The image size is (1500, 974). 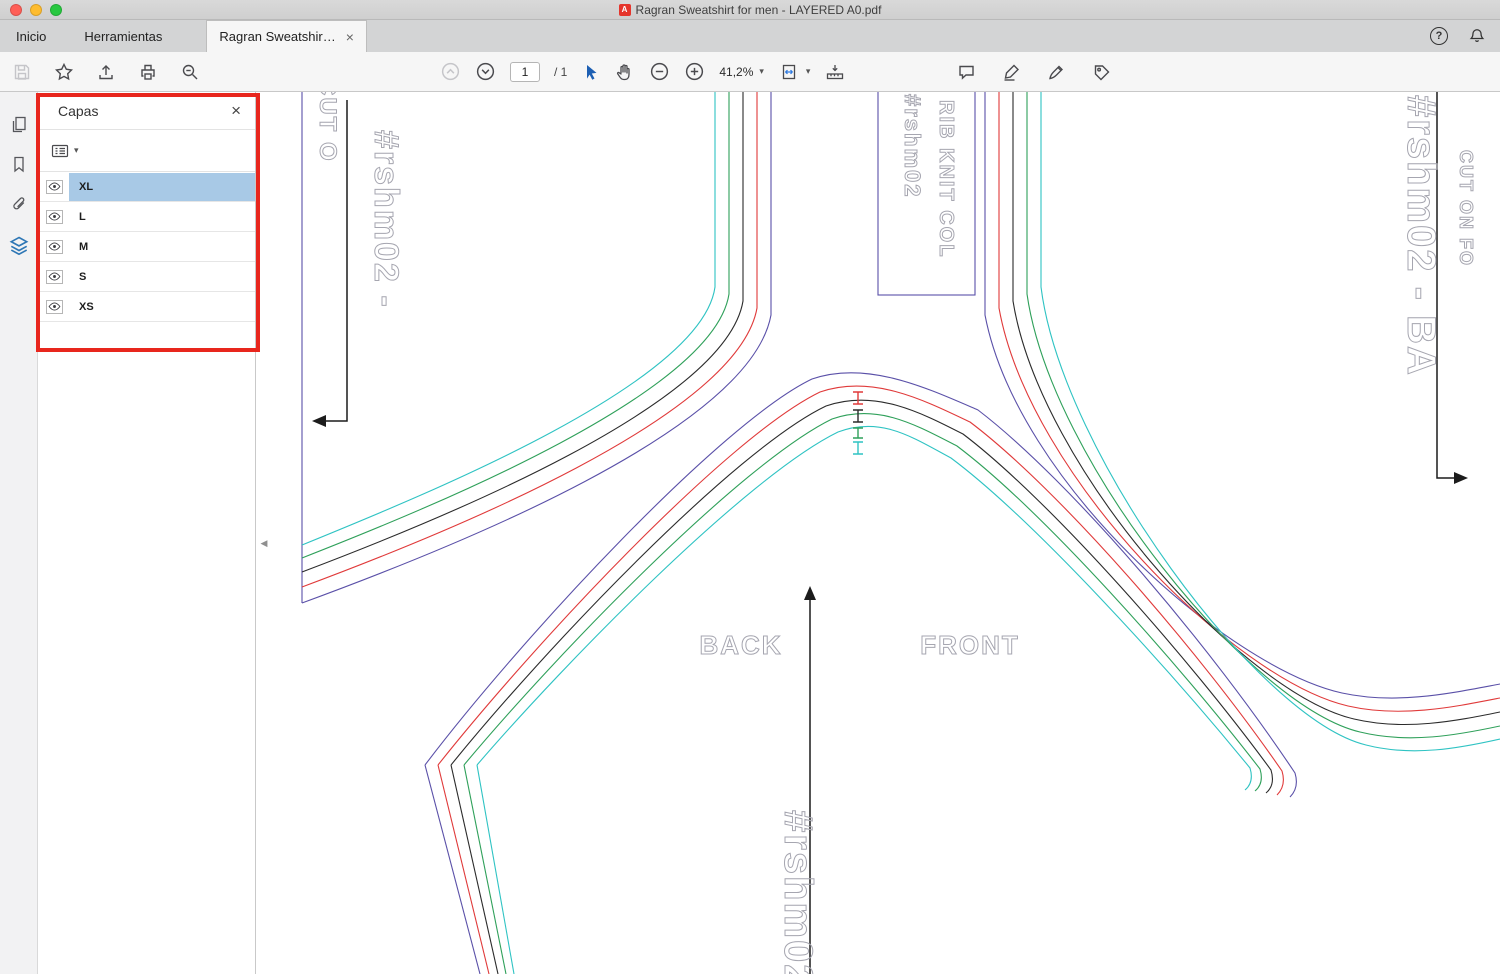 I want to click on notifications-bell-icon, so click(x=1477, y=36).